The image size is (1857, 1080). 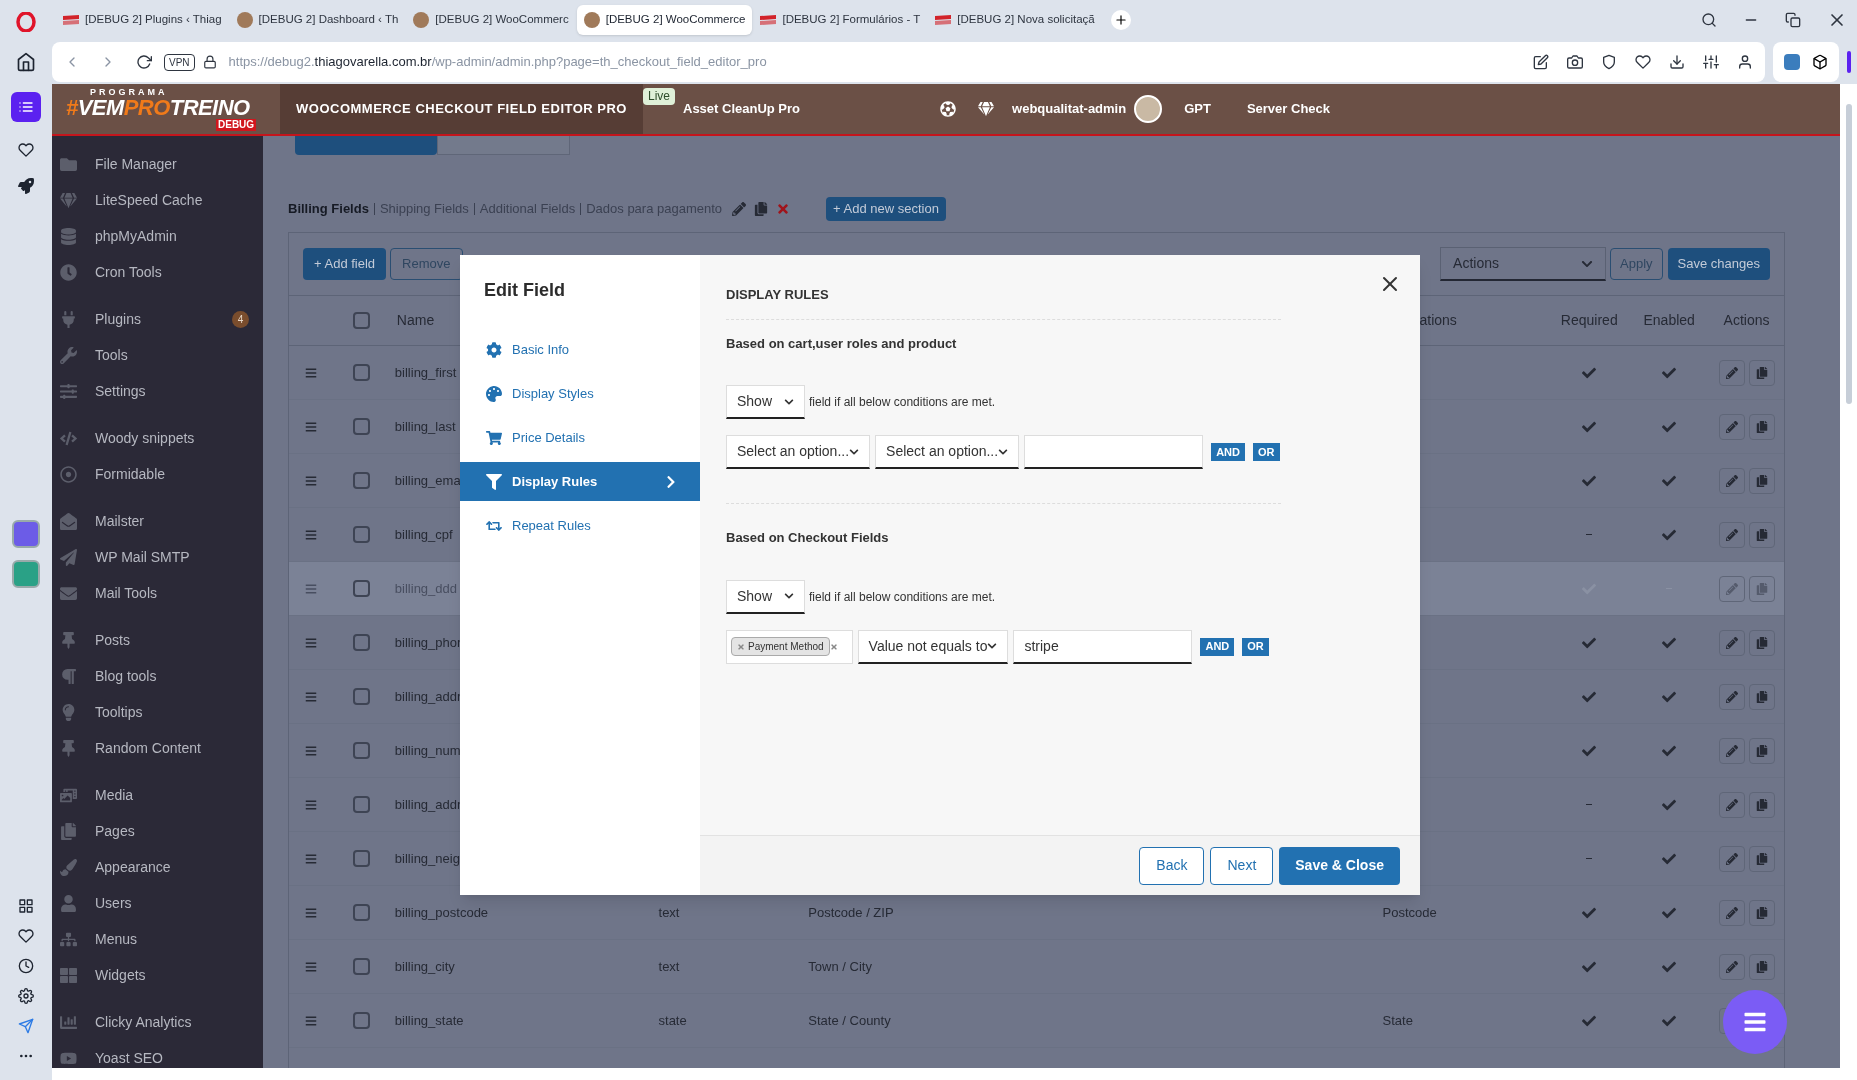 What do you see at coordinates (26, 107) in the screenshot?
I see `sidebar-app-button` at bounding box center [26, 107].